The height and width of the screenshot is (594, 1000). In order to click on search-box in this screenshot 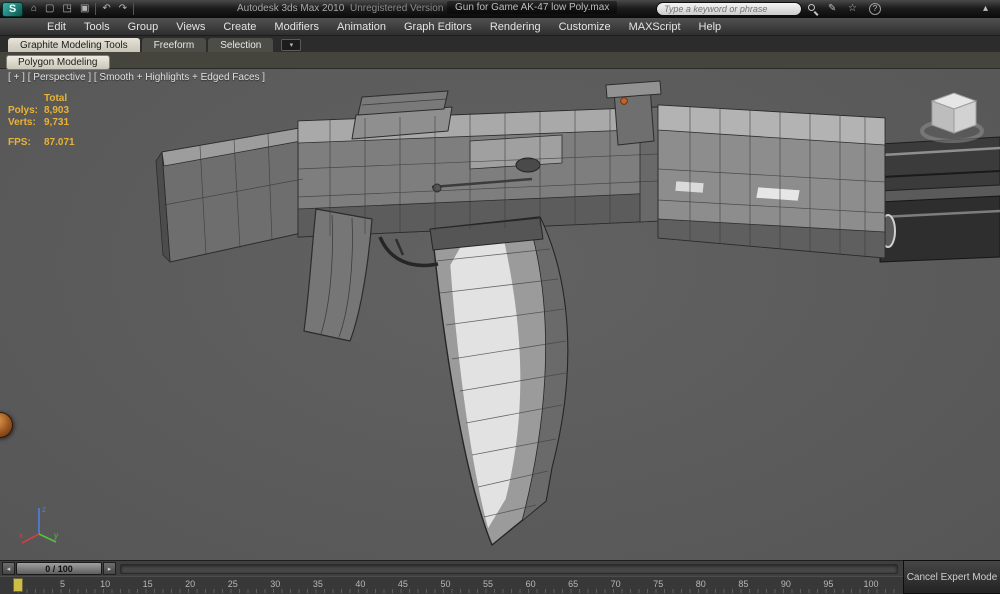, I will do `click(729, 9)`.